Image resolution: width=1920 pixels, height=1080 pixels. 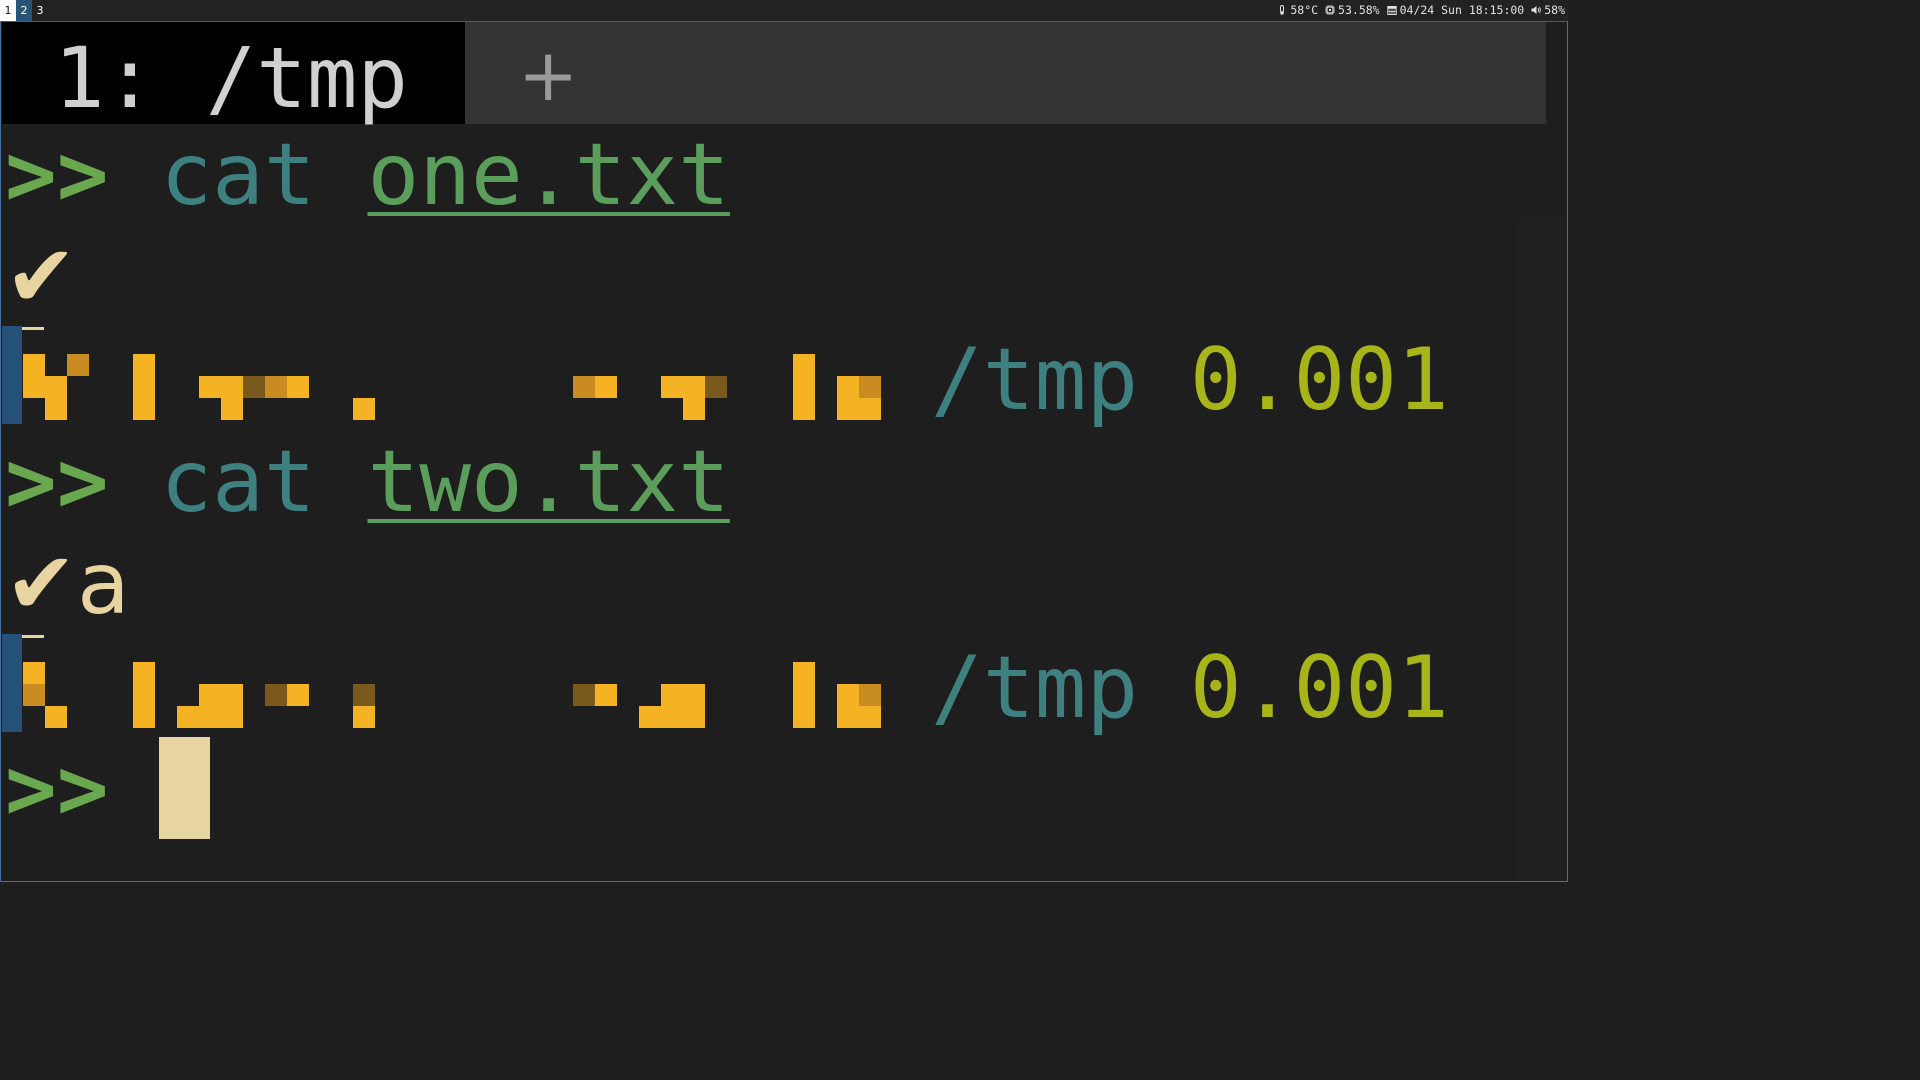 I want to click on status-indicators: 58°C 53.58% 04/24 Sun 18:15:00 58%, so click(x=1417, y=10).